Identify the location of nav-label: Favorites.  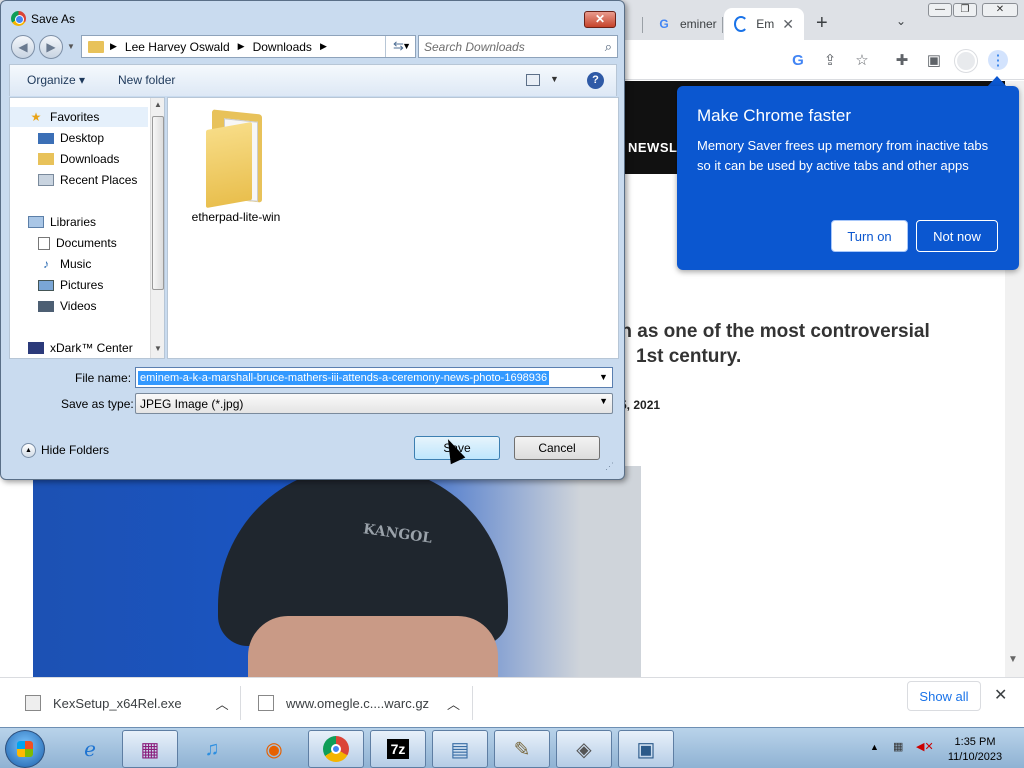
(75, 117).